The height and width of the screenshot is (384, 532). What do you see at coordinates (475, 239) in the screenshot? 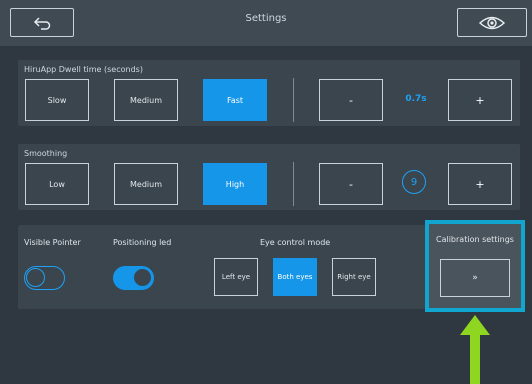
I see `calibration-settings-label: Calibration settings` at bounding box center [475, 239].